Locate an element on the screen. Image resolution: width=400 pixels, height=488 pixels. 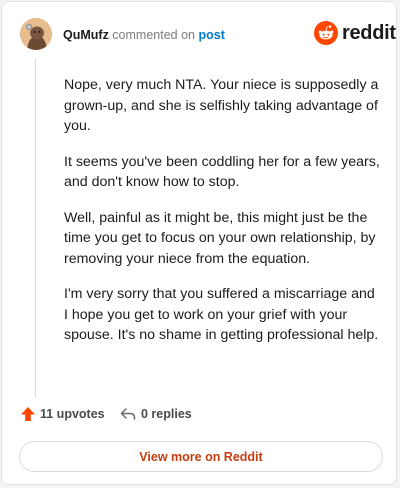
upvote-icon is located at coordinates (28, 414).